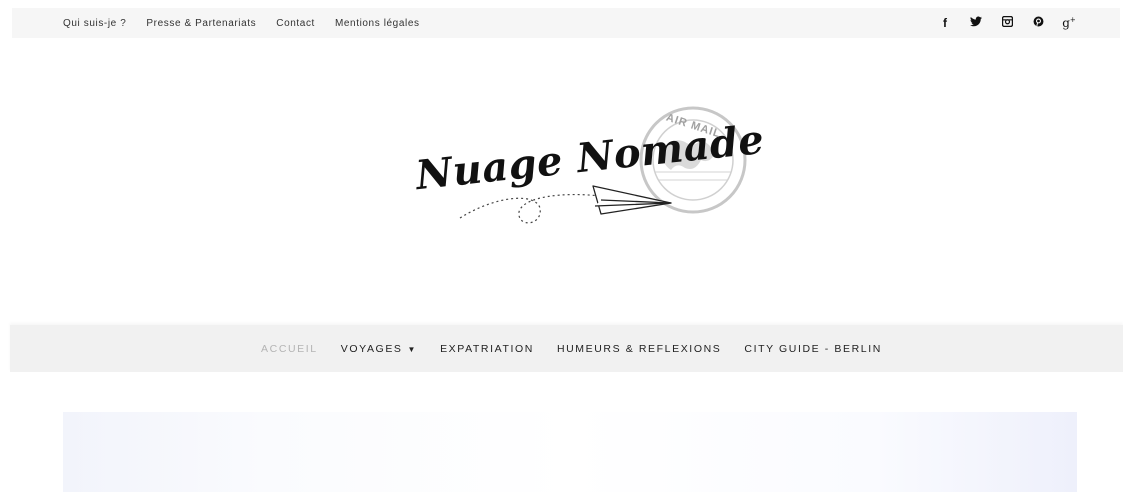 The image size is (1123, 492). I want to click on social-links: f g+, so click(1007, 23).